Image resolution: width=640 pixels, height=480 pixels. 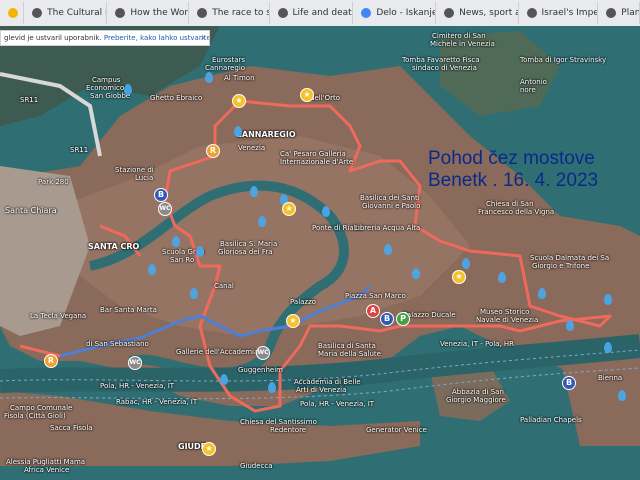 What do you see at coordinates (176, 98) in the screenshot?
I see `map-label: Ghetto Ebraico` at bounding box center [176, 98].